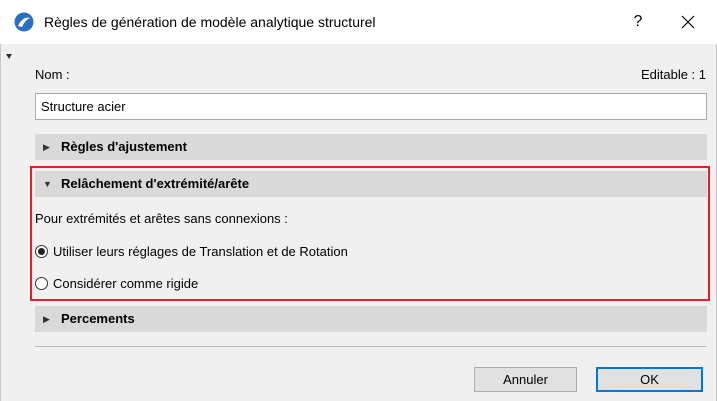  I want to click on resize-handle-icon, so click(9, 56).